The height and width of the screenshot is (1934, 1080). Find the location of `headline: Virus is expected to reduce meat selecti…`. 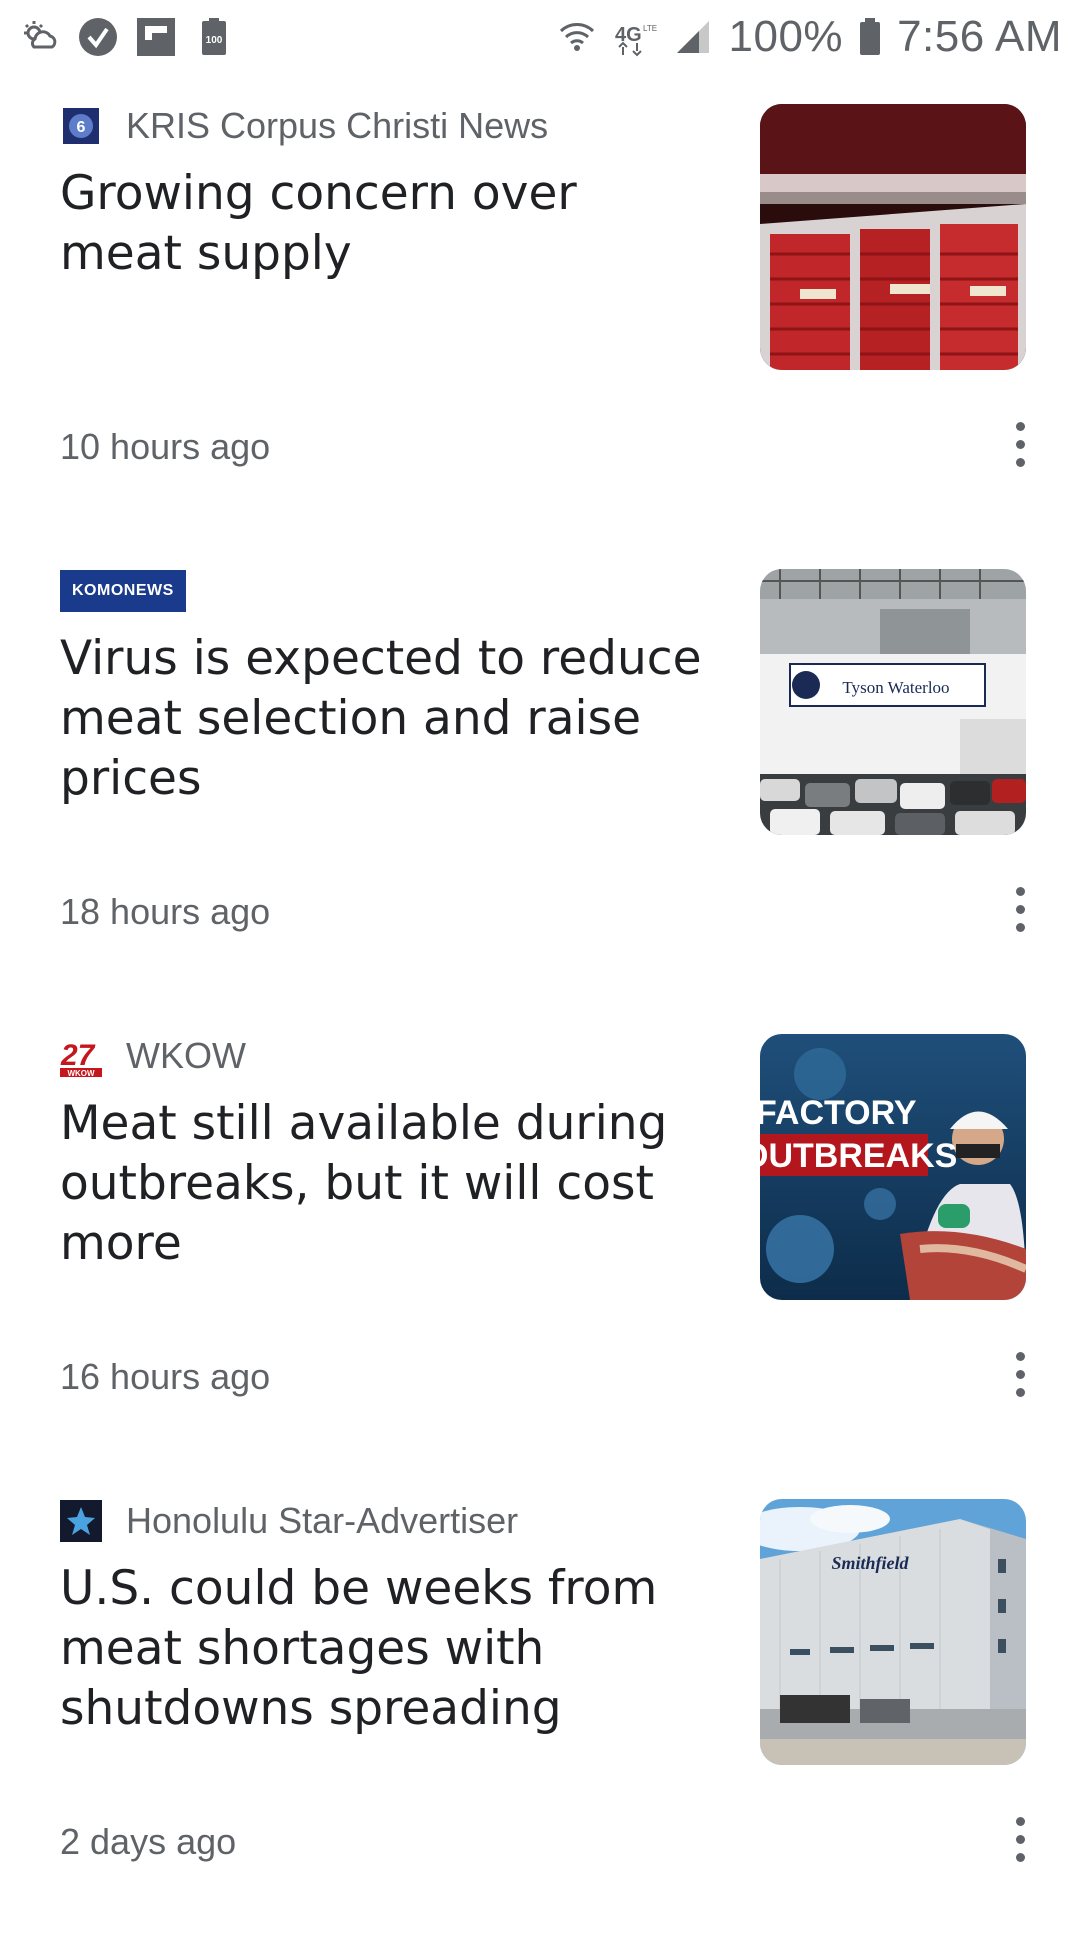

headline: Virus is expected to reduce meat selecti… is located at coordinates (385, 719).